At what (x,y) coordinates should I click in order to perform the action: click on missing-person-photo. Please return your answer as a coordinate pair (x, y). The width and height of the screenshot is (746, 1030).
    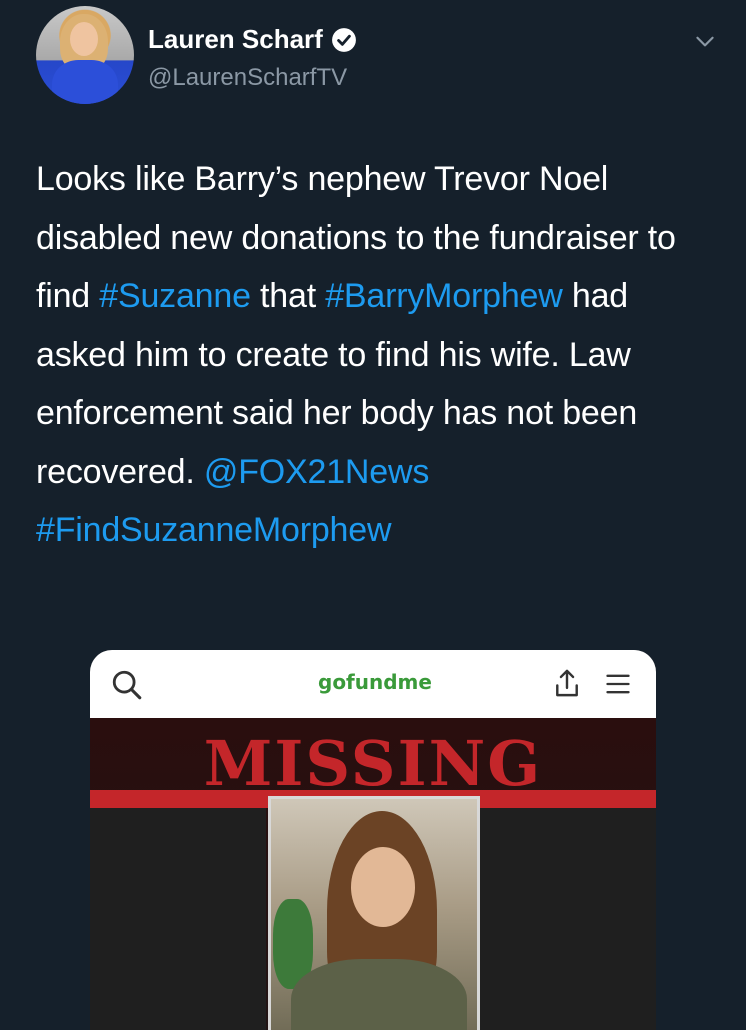
    Looking at the image, I should click on (374, 913).